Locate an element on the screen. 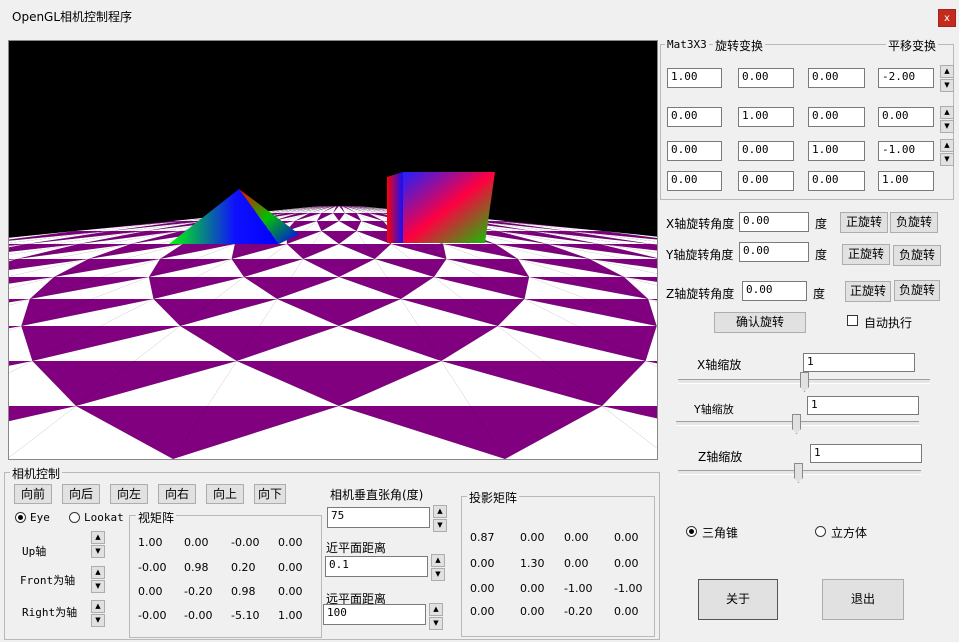 The width and height of the screenshot is (959, 642). near-plane-input: 0.1 is located at coordinates (376, 566).